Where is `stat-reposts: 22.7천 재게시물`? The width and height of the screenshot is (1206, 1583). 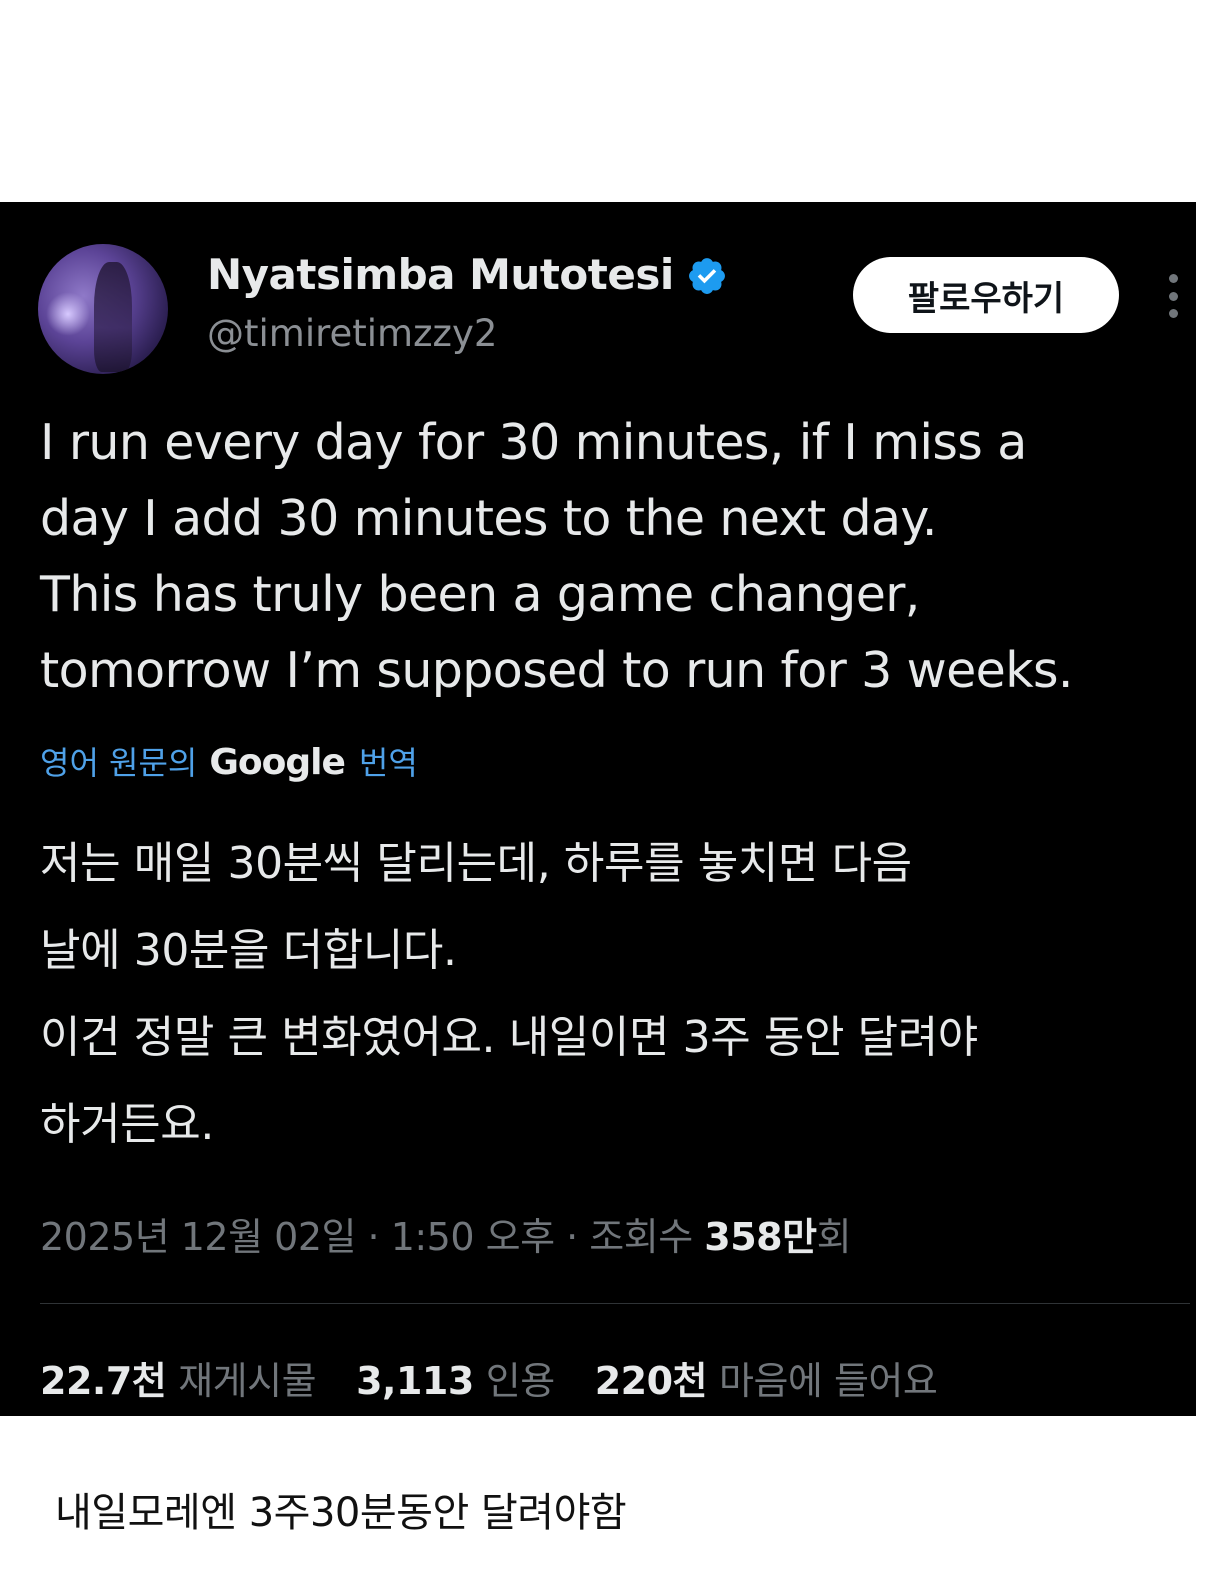 stat-reposts: 22.7천 재게시물 is located at coordinates (178, 1377).